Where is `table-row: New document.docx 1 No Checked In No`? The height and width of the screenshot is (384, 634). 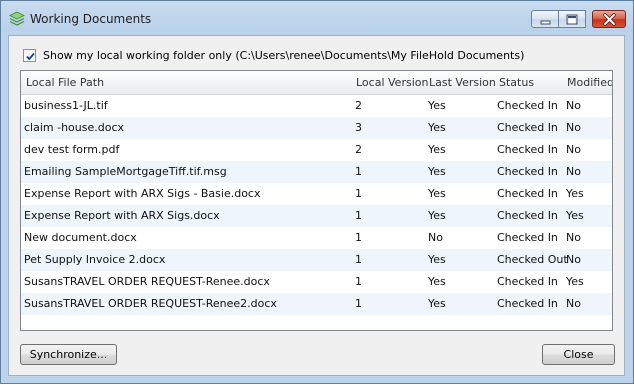
table-row: New document.docx 1 No Checked In No is located at coordinates (316, 238).